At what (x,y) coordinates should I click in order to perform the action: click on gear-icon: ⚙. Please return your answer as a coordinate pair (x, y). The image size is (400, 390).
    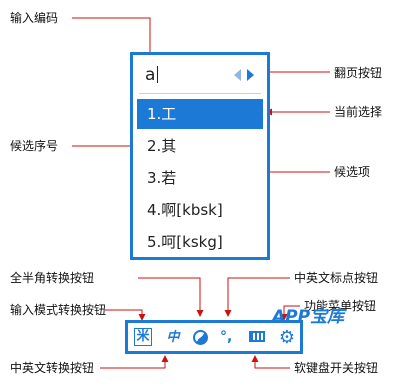
    Looking at the image, I should click on (287, 338).